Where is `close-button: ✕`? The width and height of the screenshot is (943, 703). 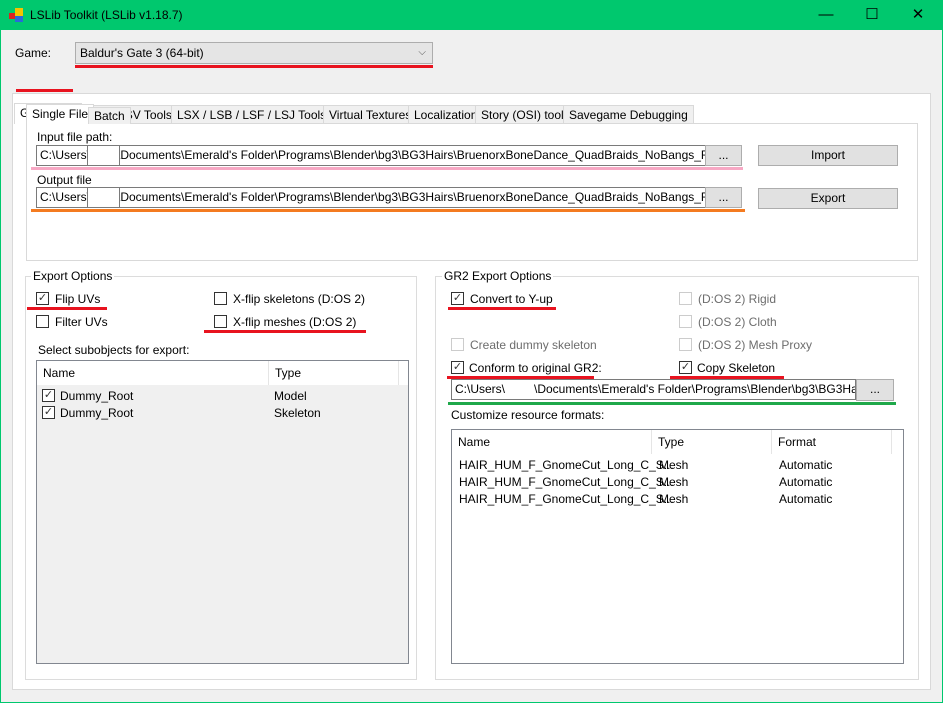
close-button: ✕ is located at coordinates (918, 15).